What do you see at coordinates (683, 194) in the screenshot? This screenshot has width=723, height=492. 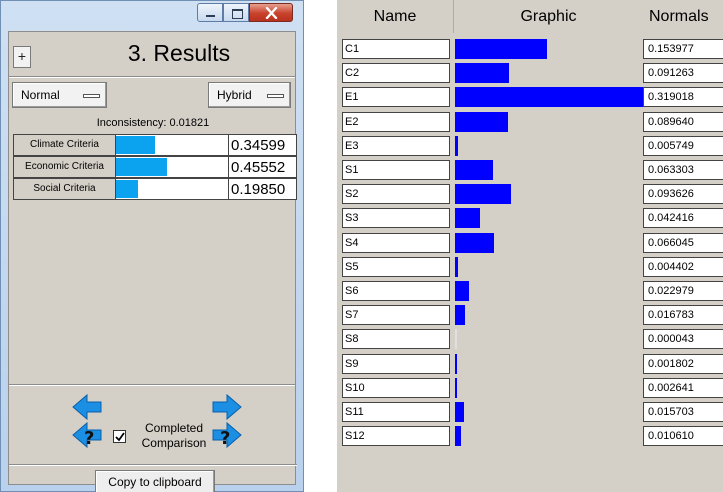 I see `normal-value-cell: 0.093626` at bounding box center [683, 194].